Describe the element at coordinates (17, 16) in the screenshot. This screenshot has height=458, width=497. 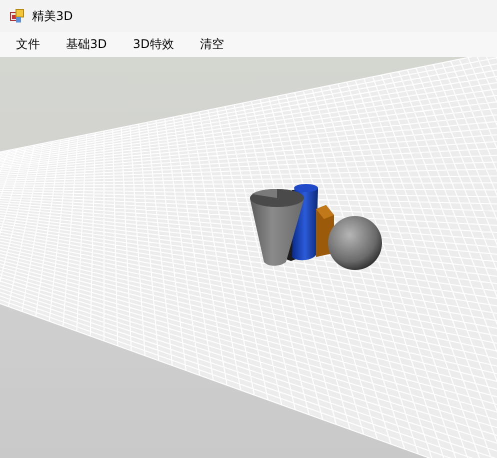
I see `app-icon` at that location.